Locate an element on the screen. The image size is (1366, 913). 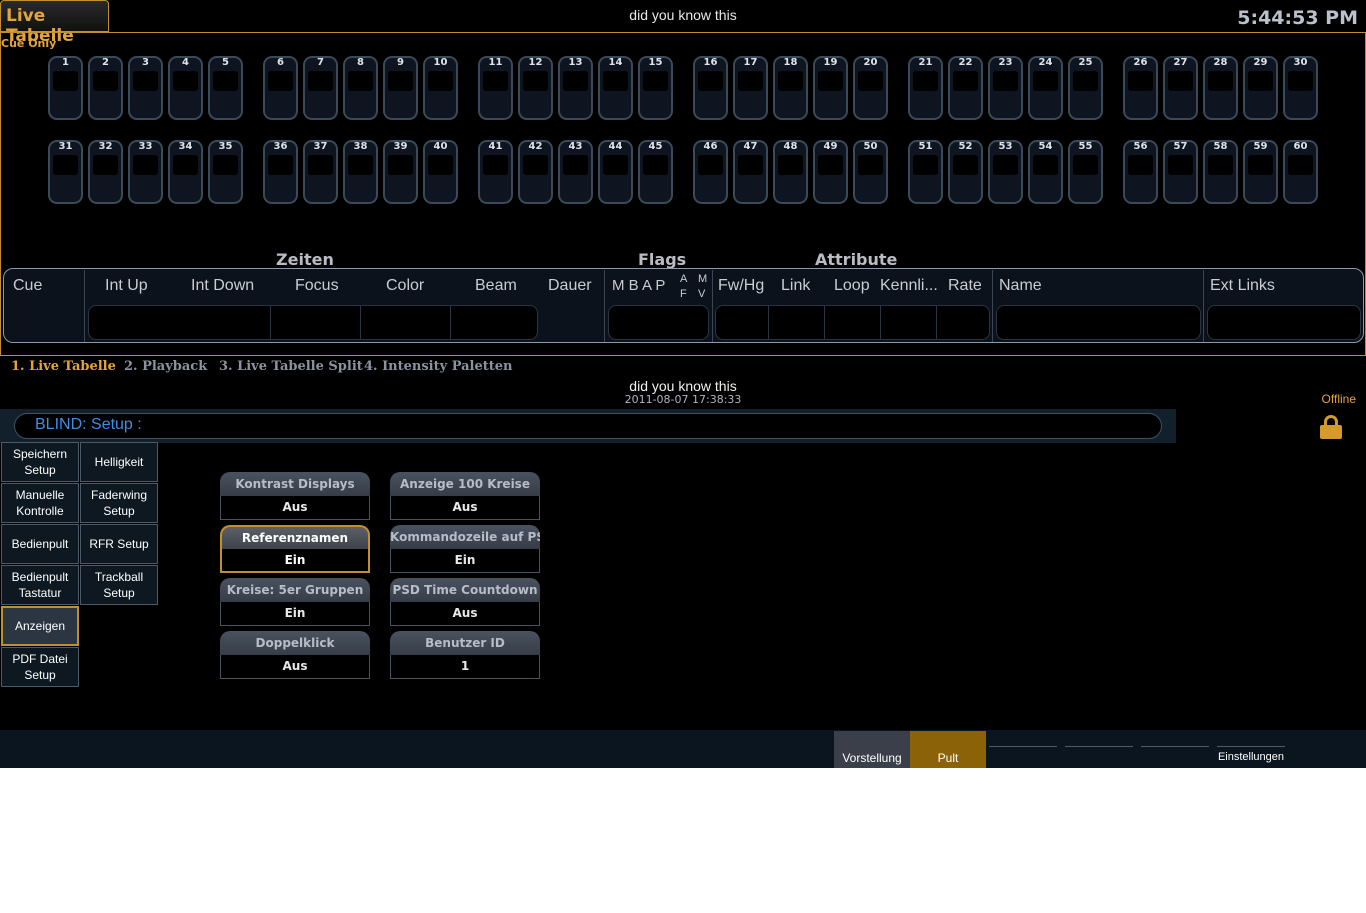
fader-39: 39 is located at coordinates (400, 172).